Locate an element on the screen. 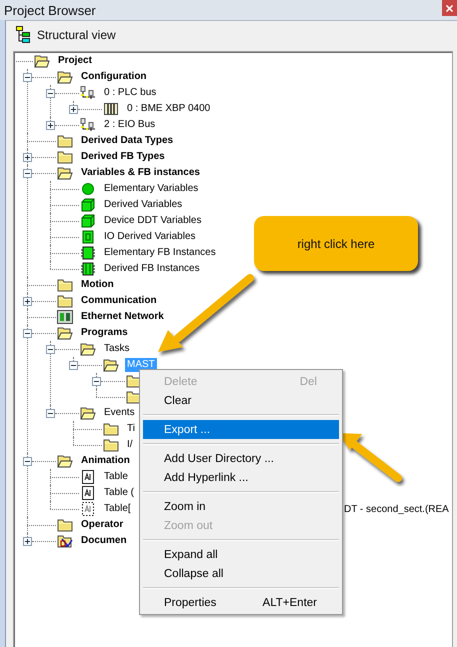 The height and width of the screenshot is (647, 457). callout: right click here is located at coordinates (336, 243).